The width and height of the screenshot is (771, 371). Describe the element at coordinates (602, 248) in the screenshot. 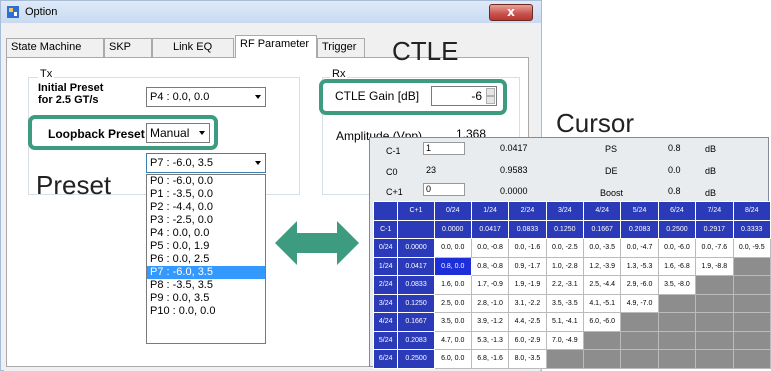

I see `grid-cell: 0.0, -3.5` at that location.